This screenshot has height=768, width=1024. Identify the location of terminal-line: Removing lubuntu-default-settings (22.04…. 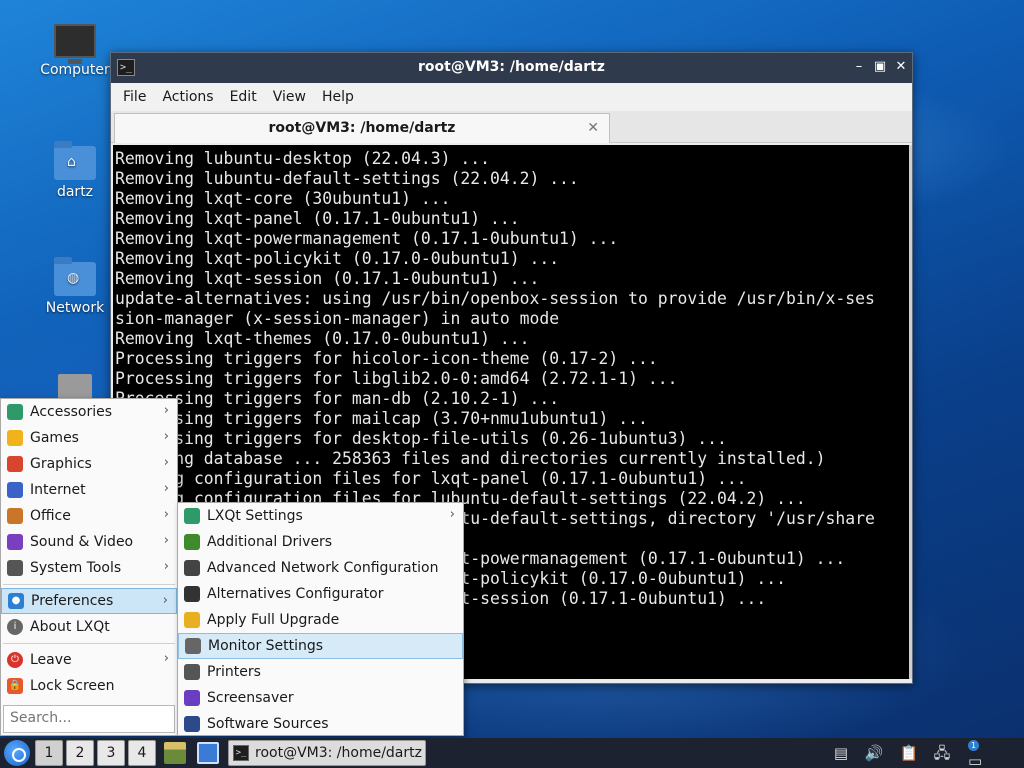
(347, 178).